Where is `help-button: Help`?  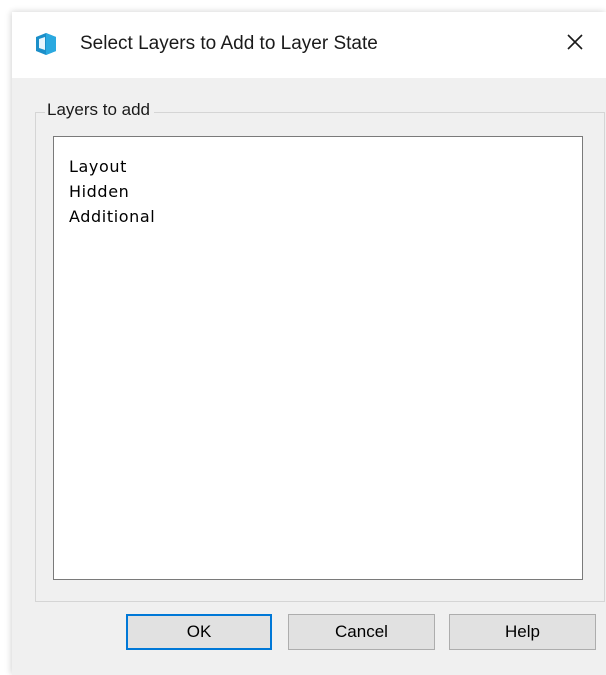
help-button: Help is located at coordinates (522, 632).